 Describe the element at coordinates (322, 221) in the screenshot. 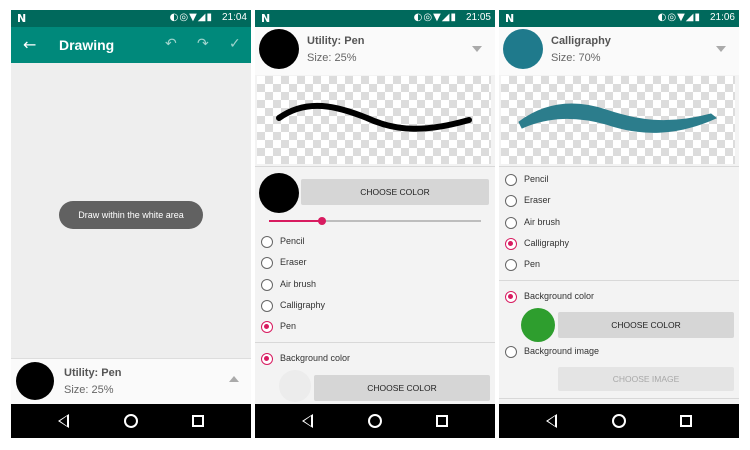

I see `size-slider-thumb` at that location.